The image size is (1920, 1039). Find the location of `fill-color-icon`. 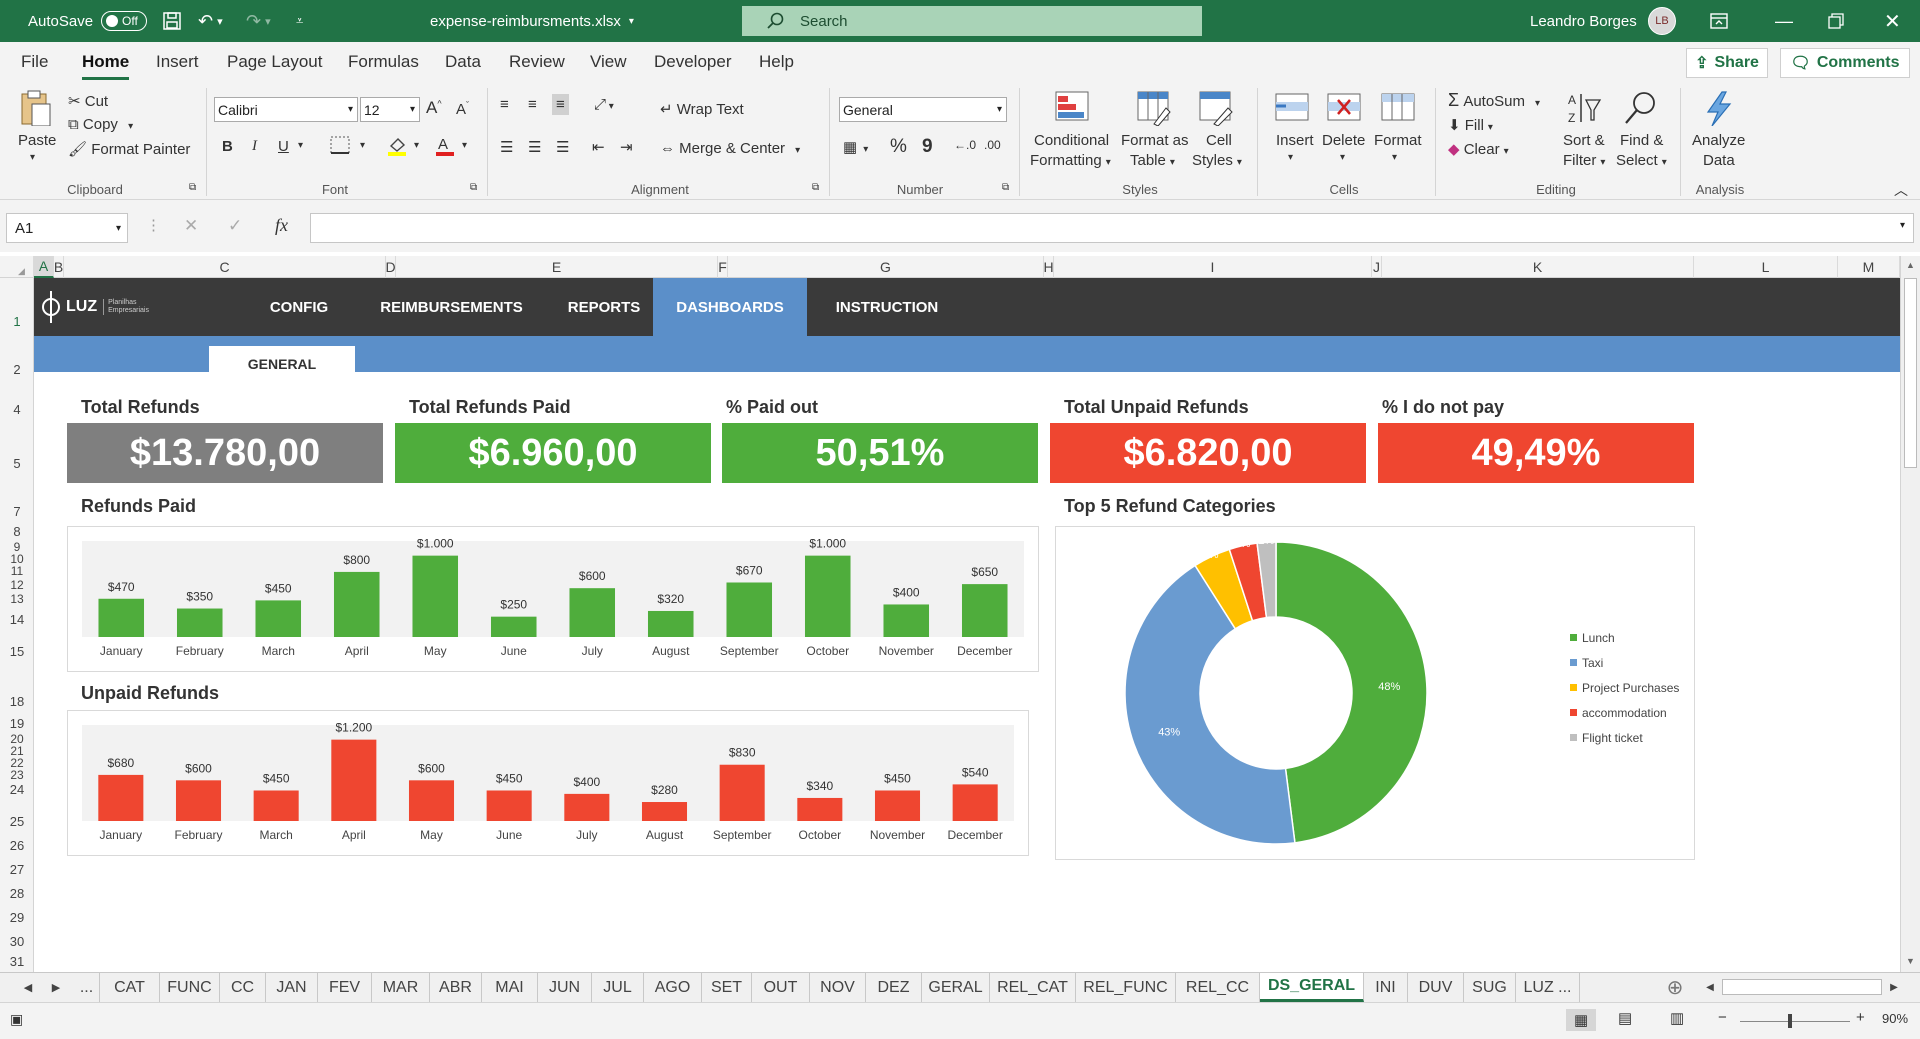

fill-color-icon is located at coordinates (397, 147).